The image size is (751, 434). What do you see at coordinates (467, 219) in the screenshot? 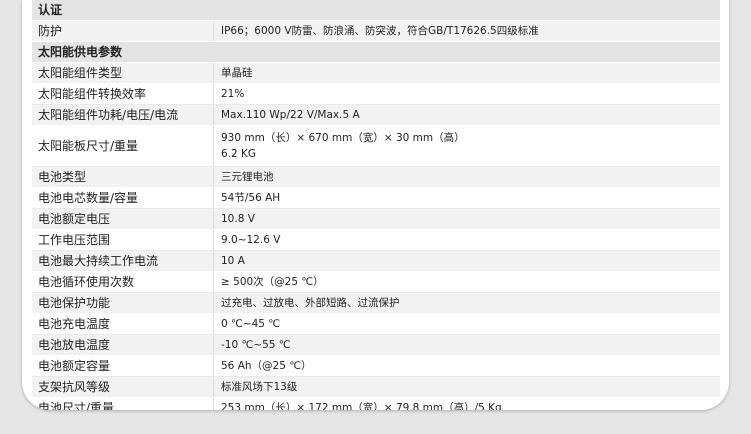
I see `row-value: 10.8 V` at bounding box center [467, 219].